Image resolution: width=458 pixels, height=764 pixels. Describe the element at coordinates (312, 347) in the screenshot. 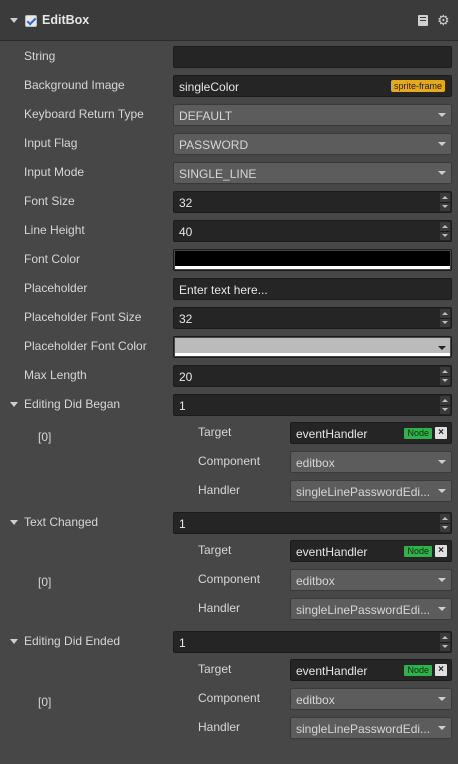

I see `placeholder-font-color-picker` at that location.